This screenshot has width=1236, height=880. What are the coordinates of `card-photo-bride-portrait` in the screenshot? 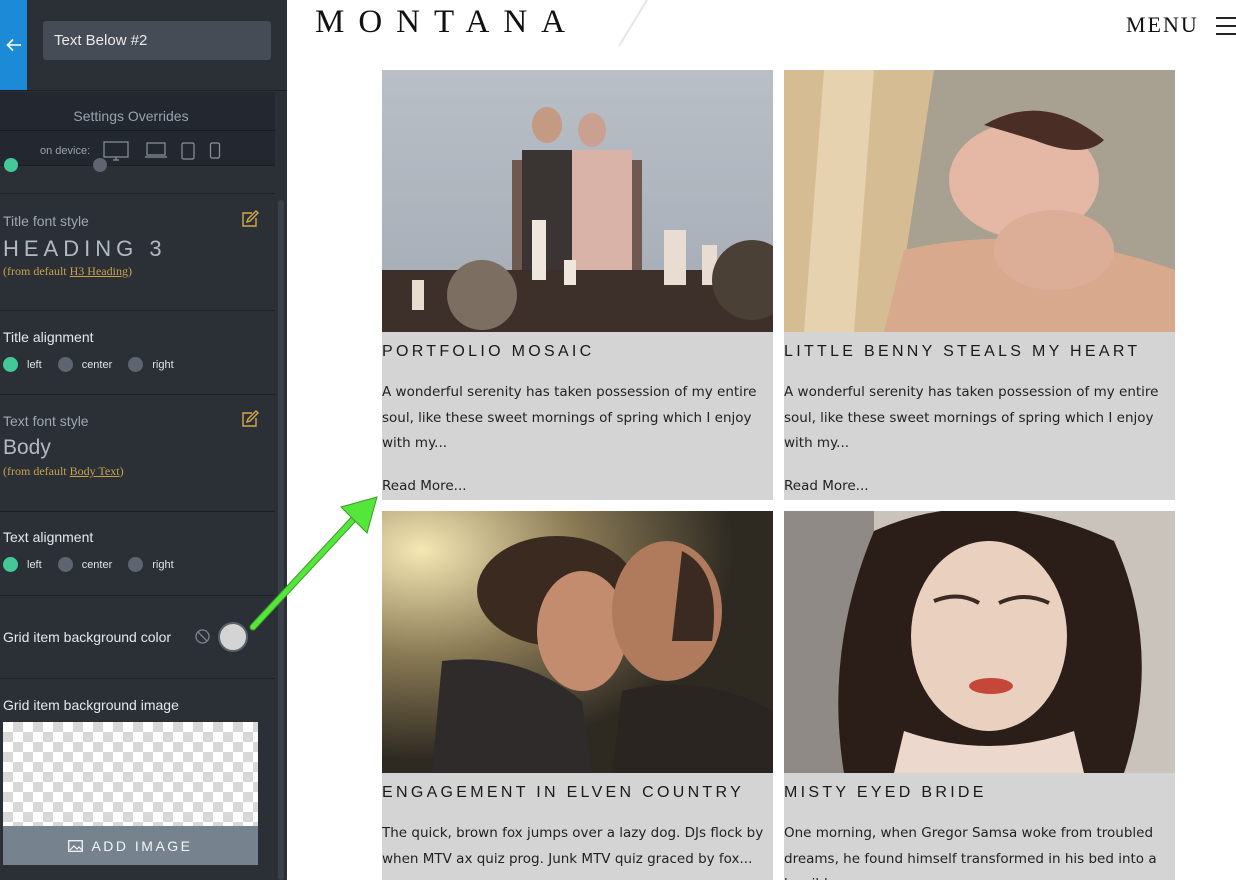 It's located at (979, 642).